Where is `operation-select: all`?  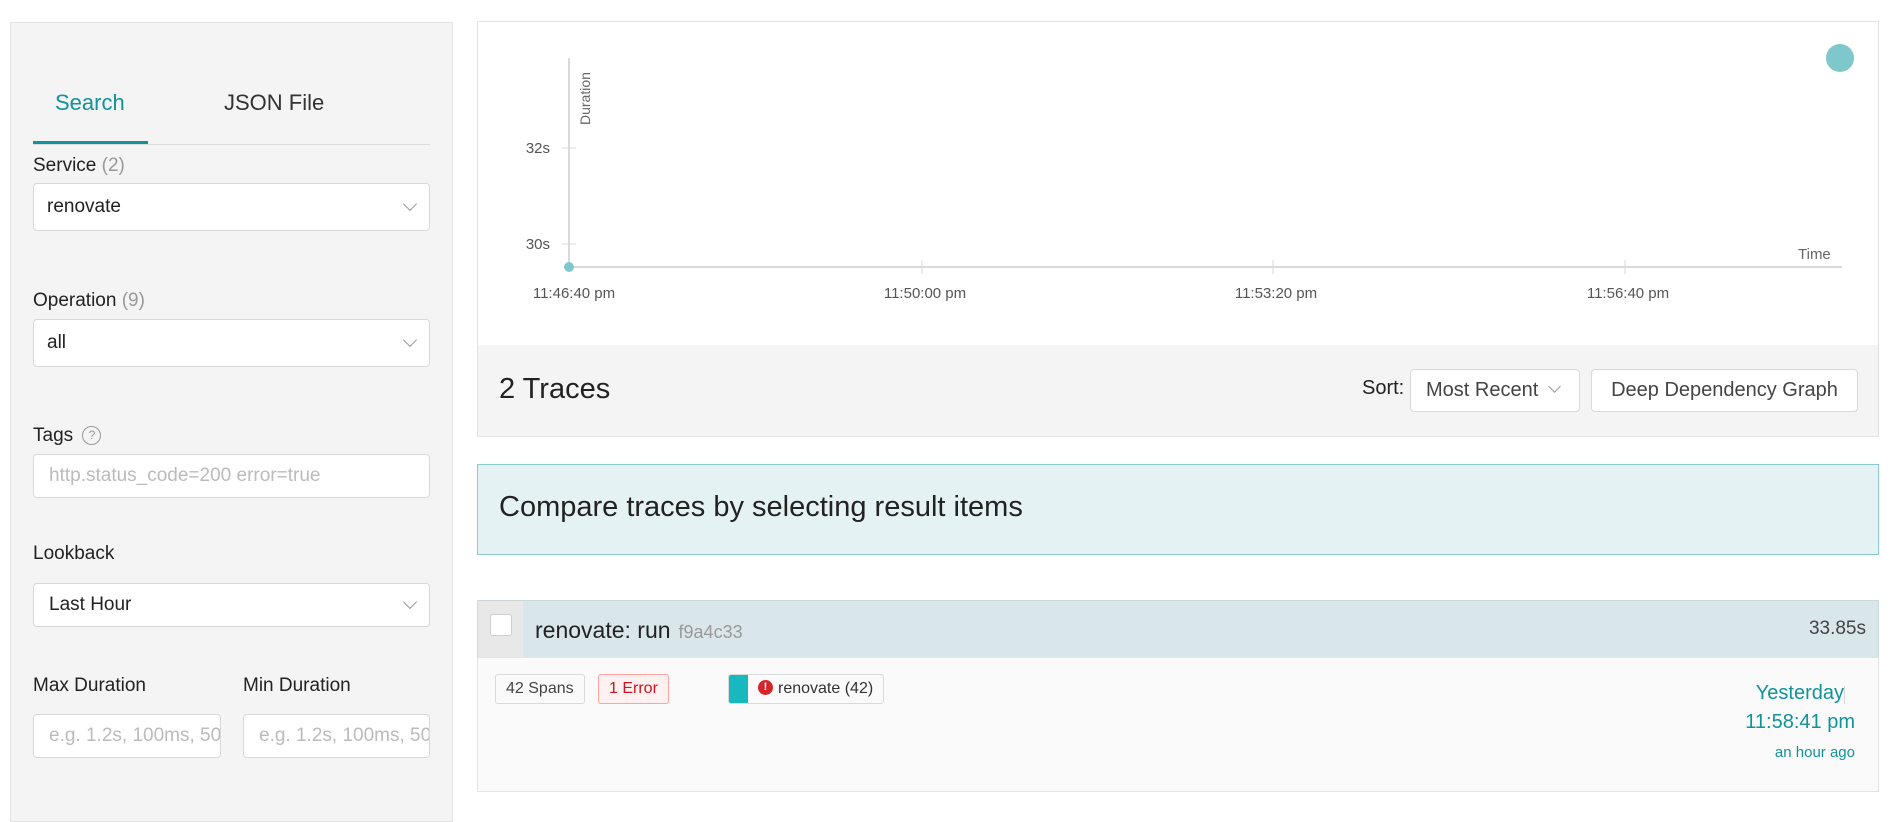
operation-select: all is located at coordinates (231, 343).